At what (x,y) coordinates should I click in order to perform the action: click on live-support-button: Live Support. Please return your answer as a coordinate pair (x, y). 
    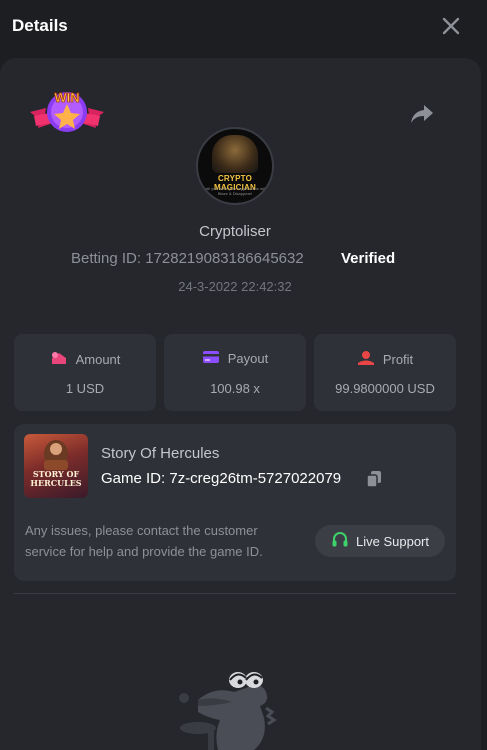
    Looking at the image, I should click on (380, 541).